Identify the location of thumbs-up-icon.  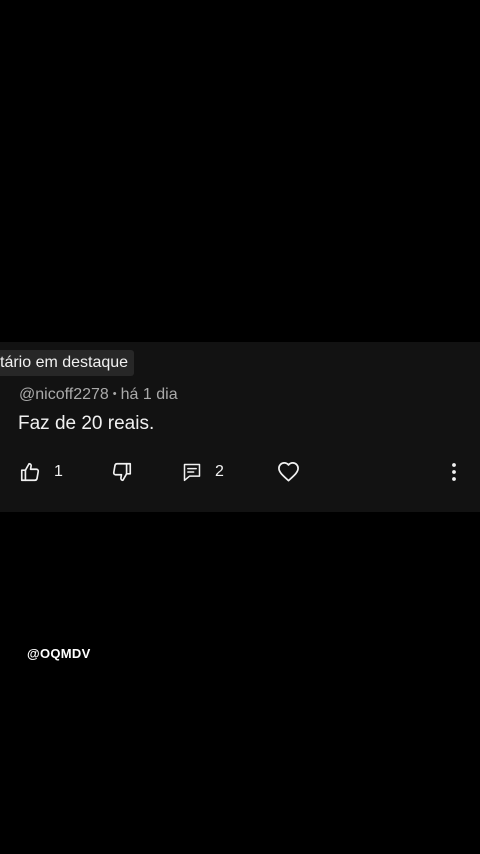
(30, 472).